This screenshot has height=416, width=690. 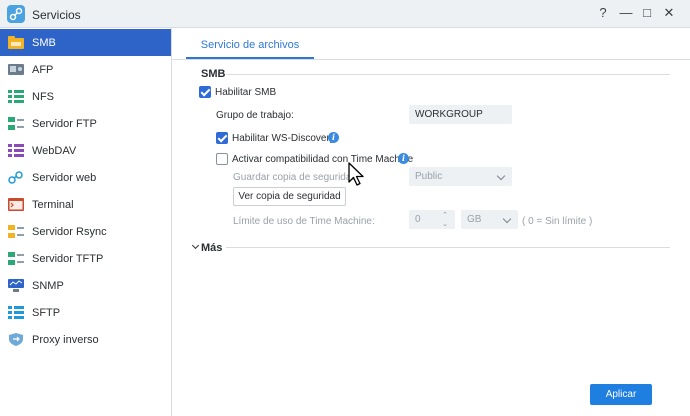 What do you see at coordinates (403, 158) in the screenshot?
I see `time-machine-info-icon: i` at bounding box center [403, 158].